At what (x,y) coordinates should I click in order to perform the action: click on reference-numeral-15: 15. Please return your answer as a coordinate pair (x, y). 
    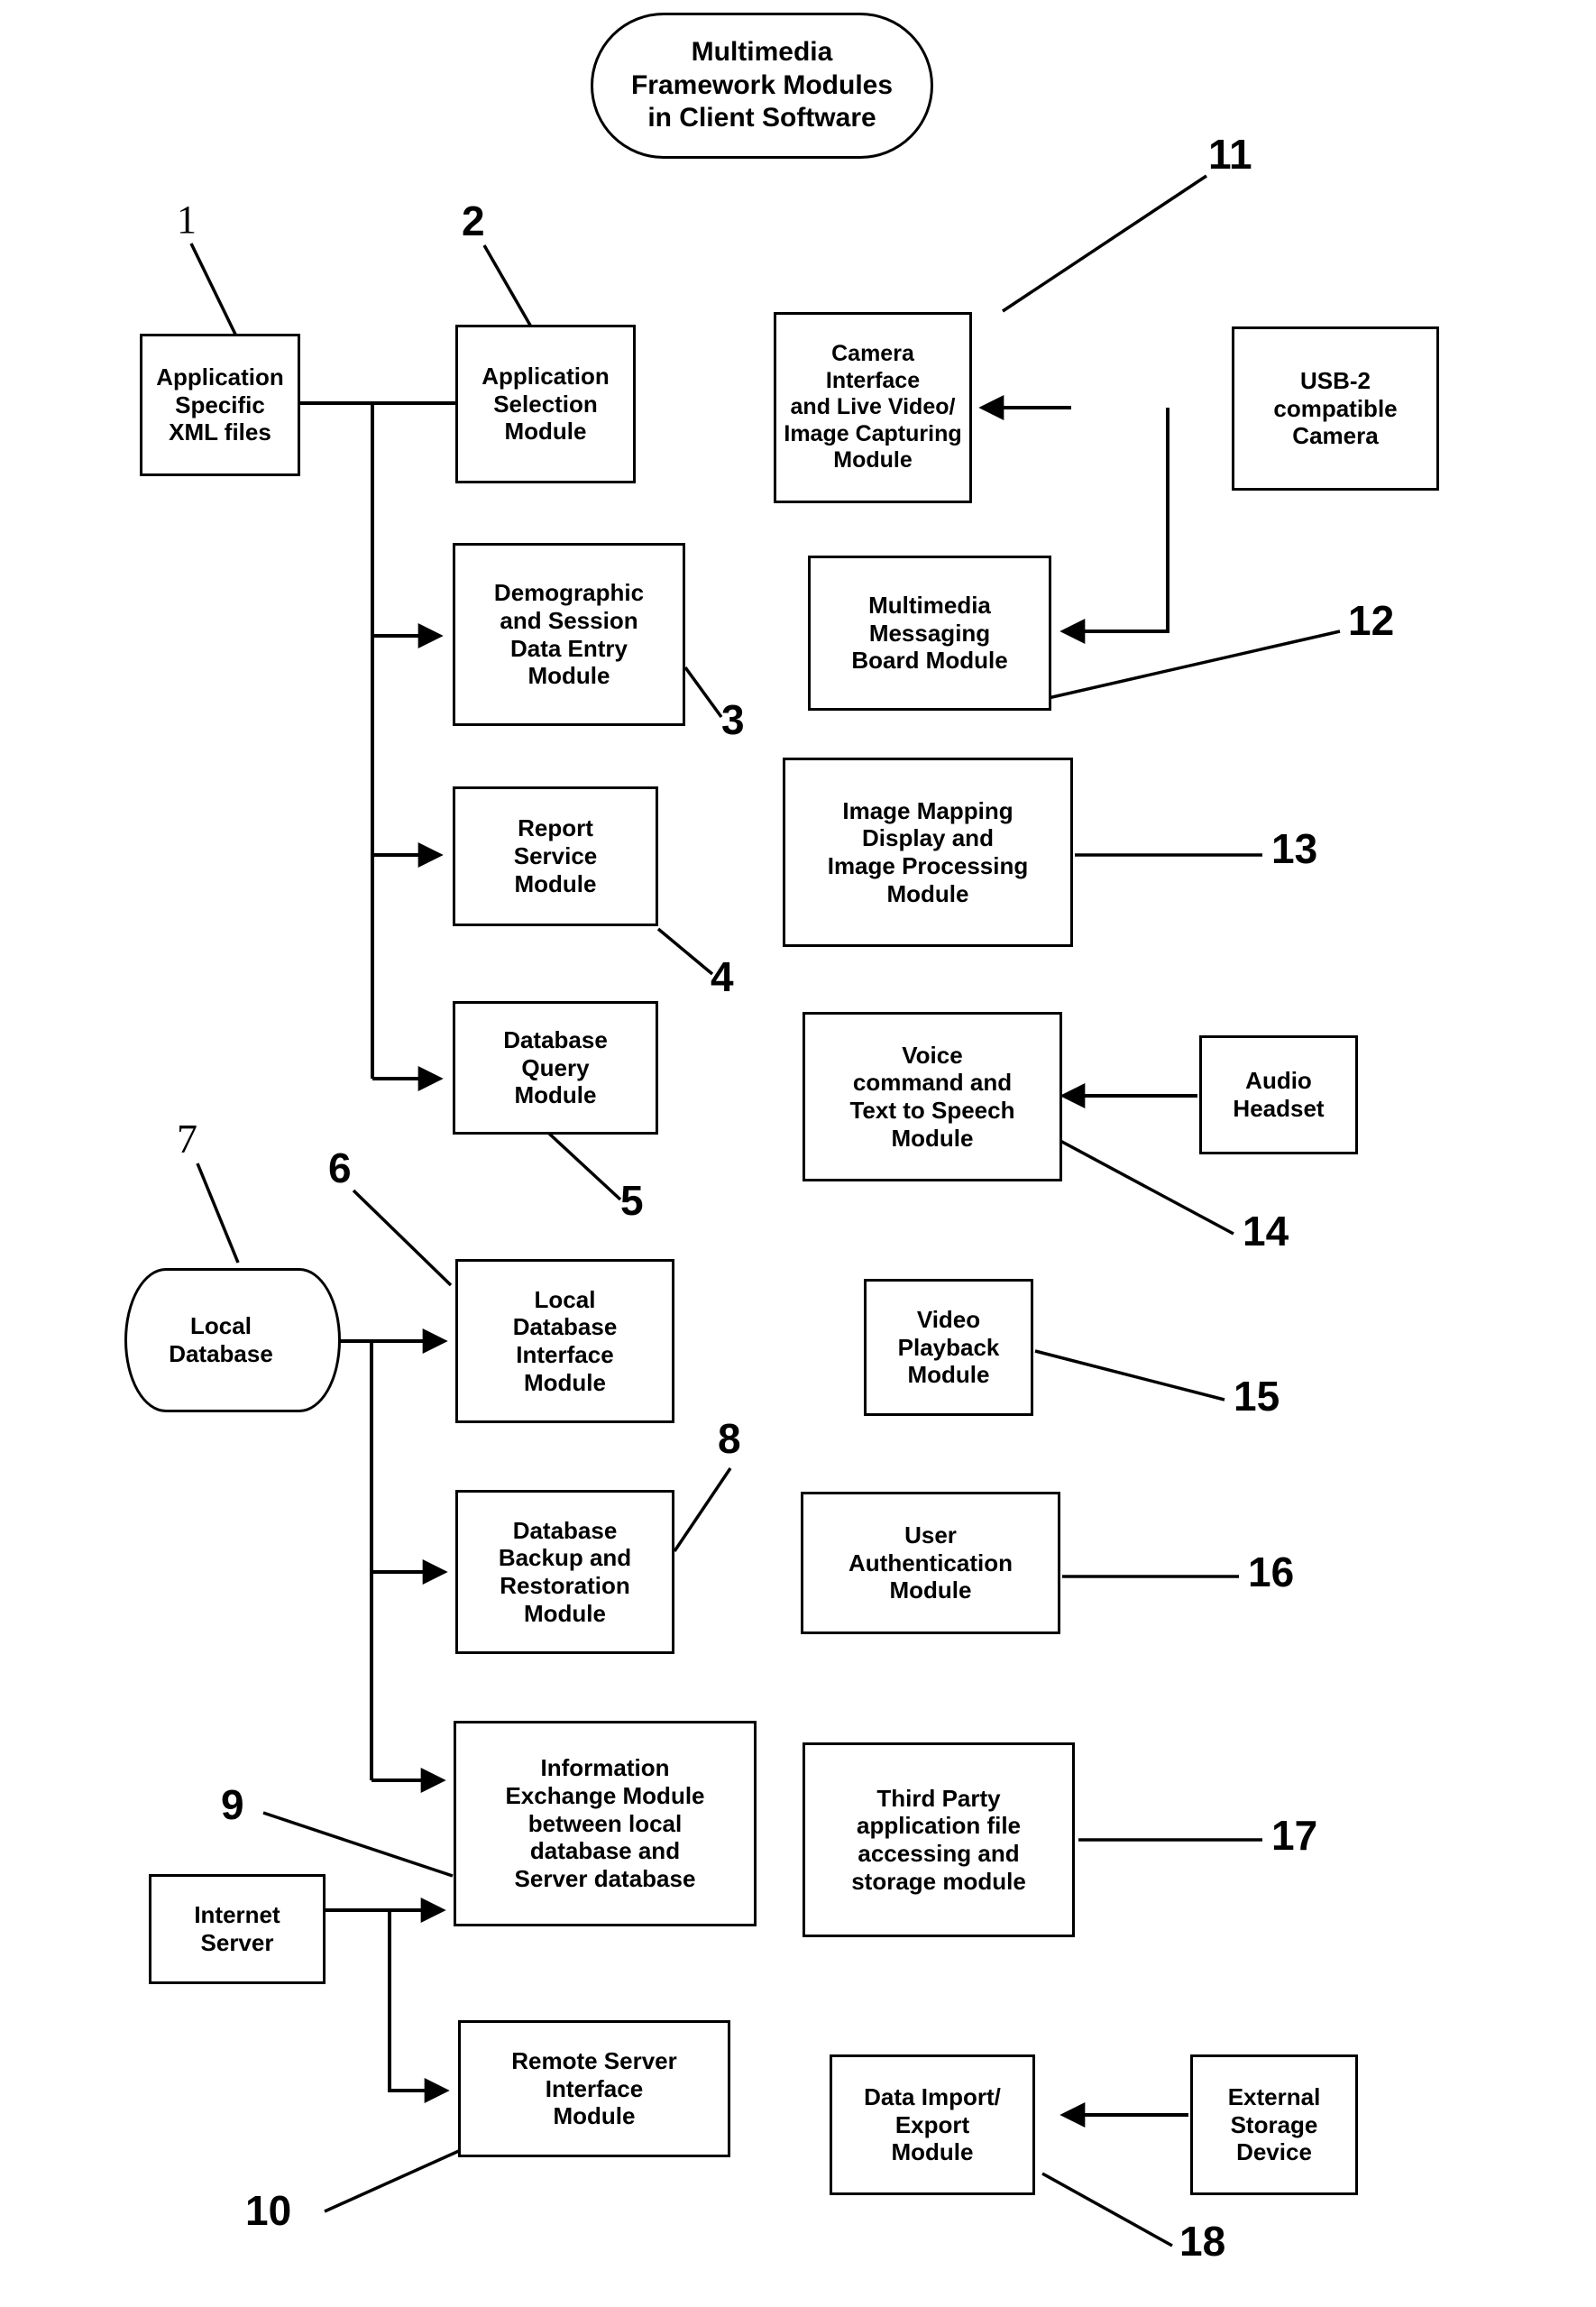
    Looking at the image, I should click on (1257, 1396).